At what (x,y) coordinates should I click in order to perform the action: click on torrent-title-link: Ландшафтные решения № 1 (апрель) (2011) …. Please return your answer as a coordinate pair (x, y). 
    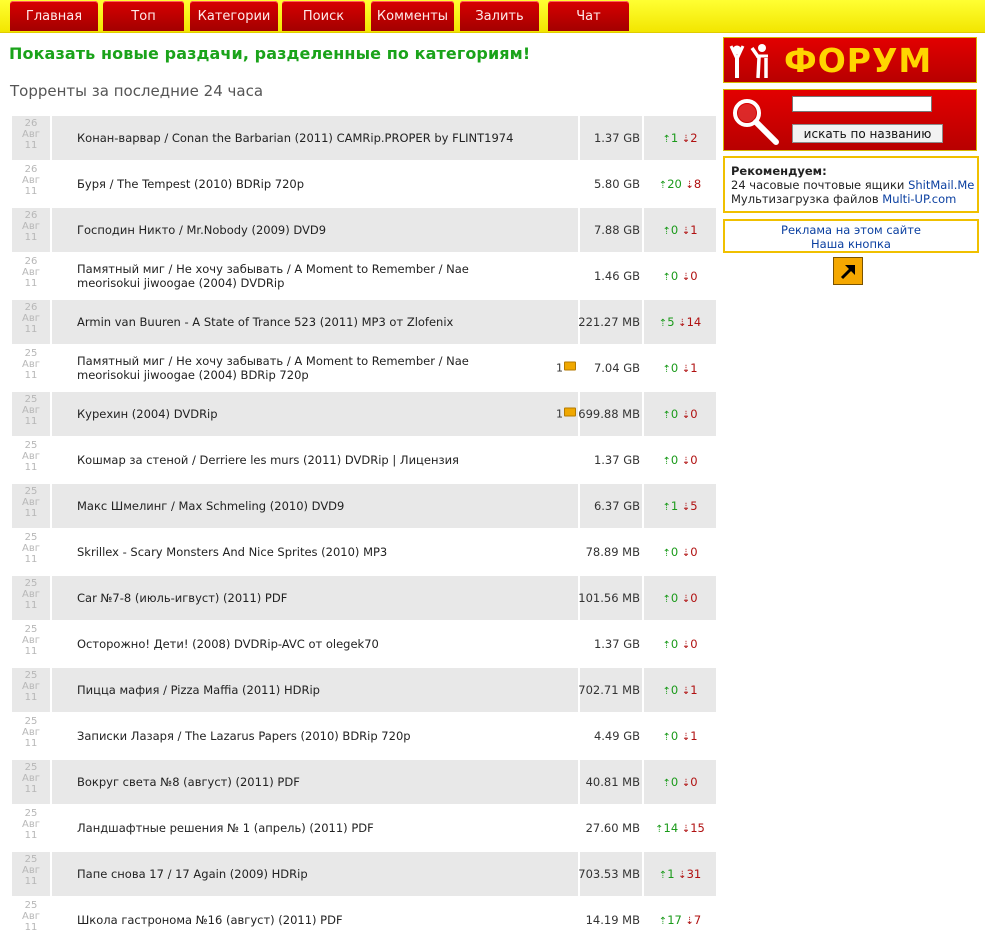
    Looking at the image, I should click on (297, 828).